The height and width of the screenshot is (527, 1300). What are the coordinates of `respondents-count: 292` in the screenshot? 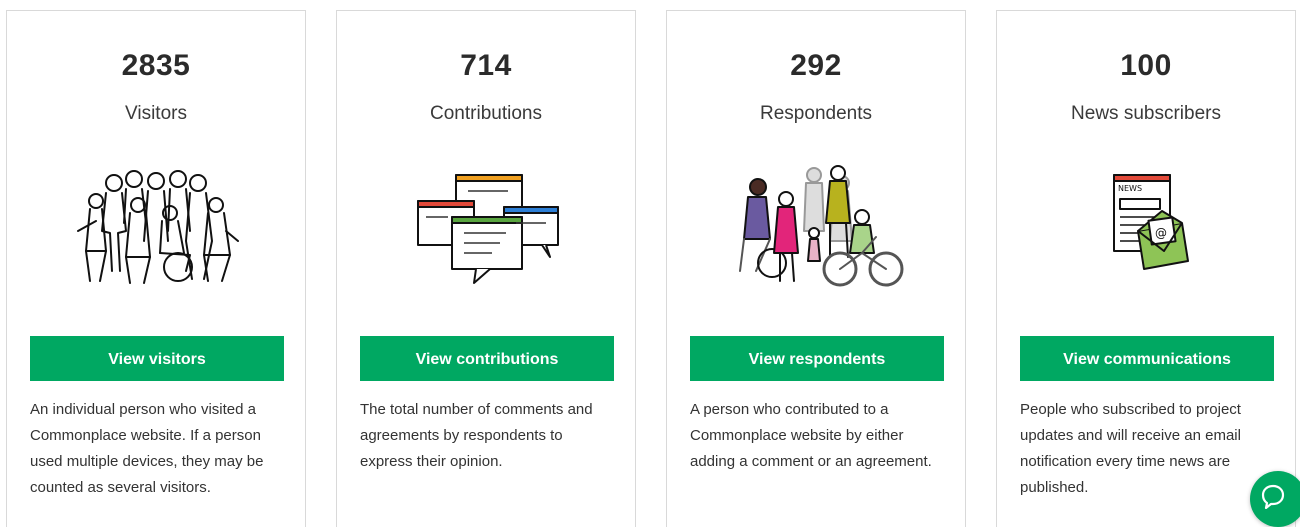 It's located at (816, 65).